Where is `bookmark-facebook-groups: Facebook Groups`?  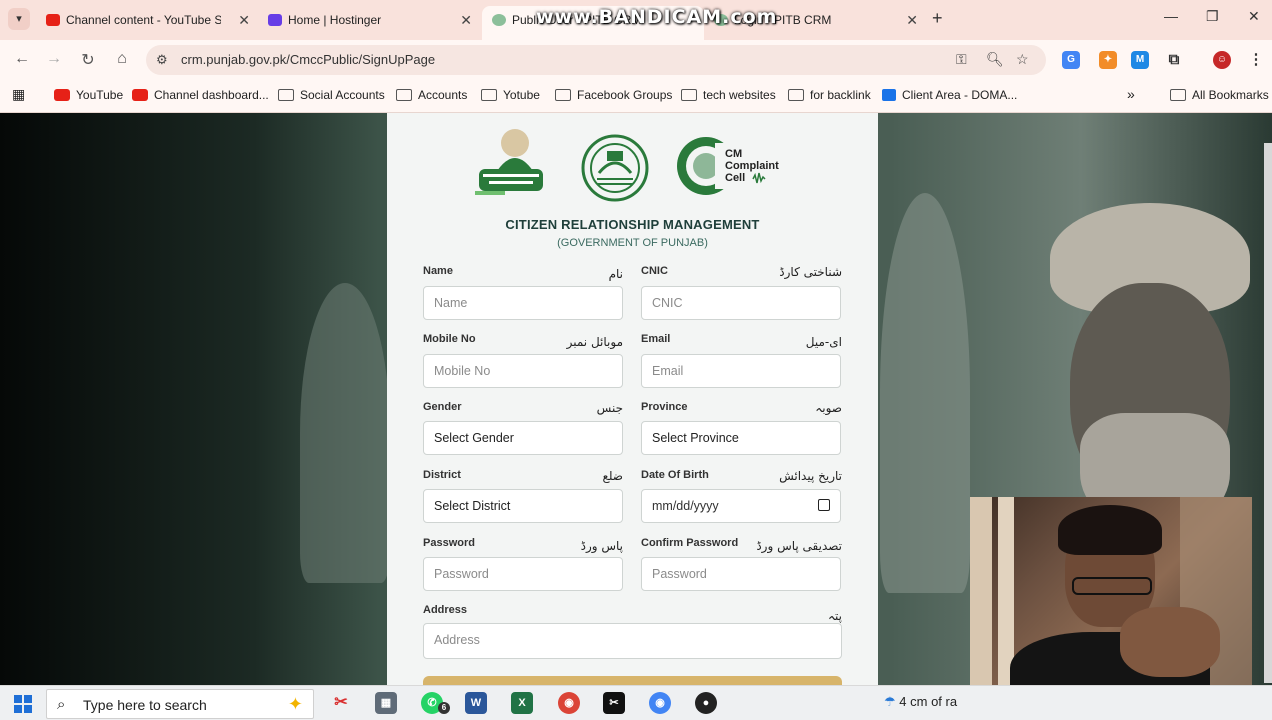
bookmark-facebook-groups: Facebook Groups is located at coordinates (613, 95).